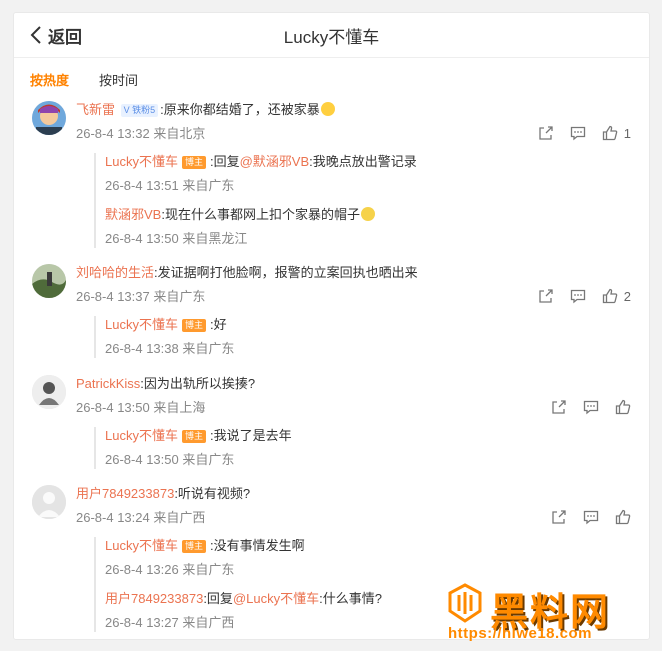 This screenshot has height=651, width=662. Describe the element at coordinates (275, 161) in the screenshot. I see `mention-link: @默涵邪VB` at that location.